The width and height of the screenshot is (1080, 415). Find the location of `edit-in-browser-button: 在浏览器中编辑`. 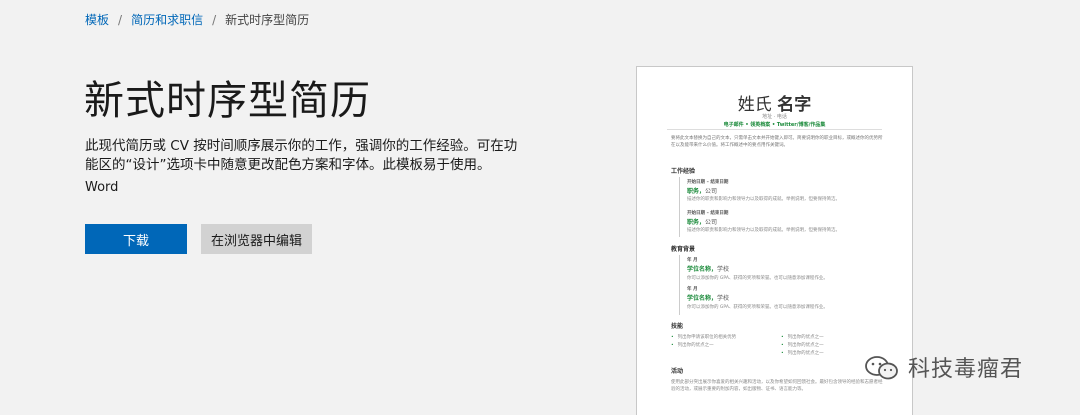

edit-in-browser-button: 在浏览器中编辑 is located at coordinates (256, 239).